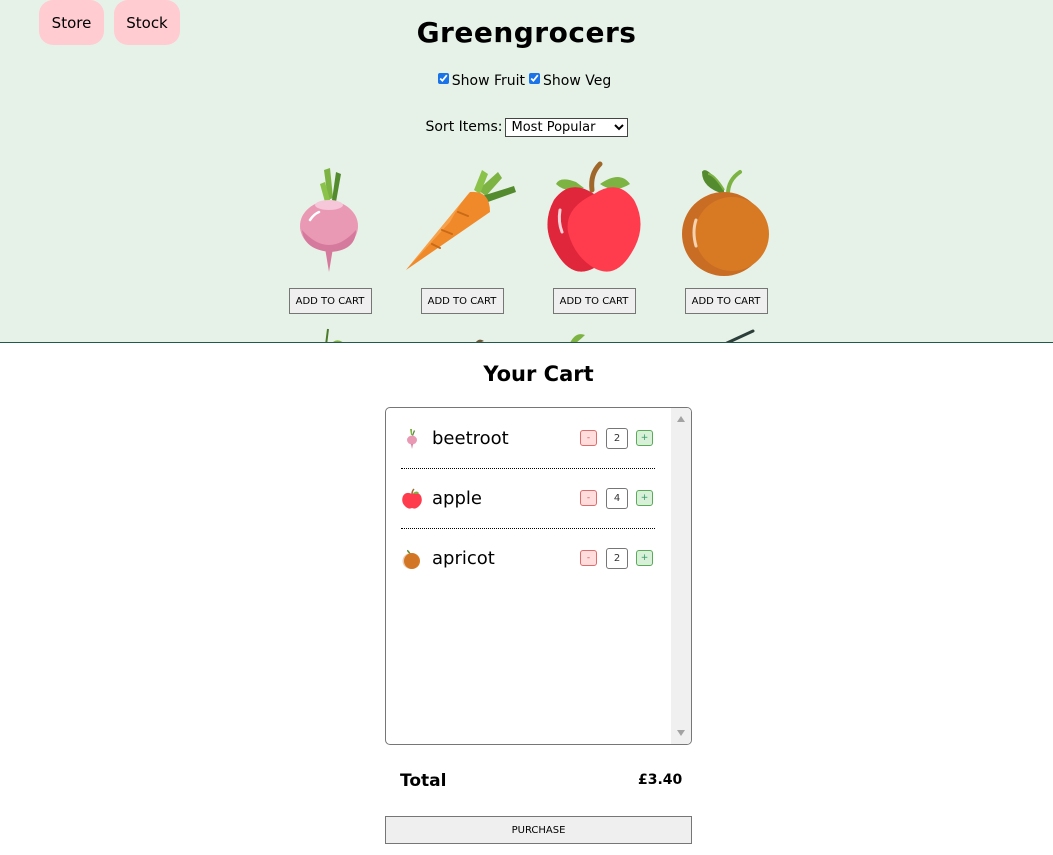 The image size is (1053, 855). I want to click on sort-label: Sort Items:, so click(464, 127).